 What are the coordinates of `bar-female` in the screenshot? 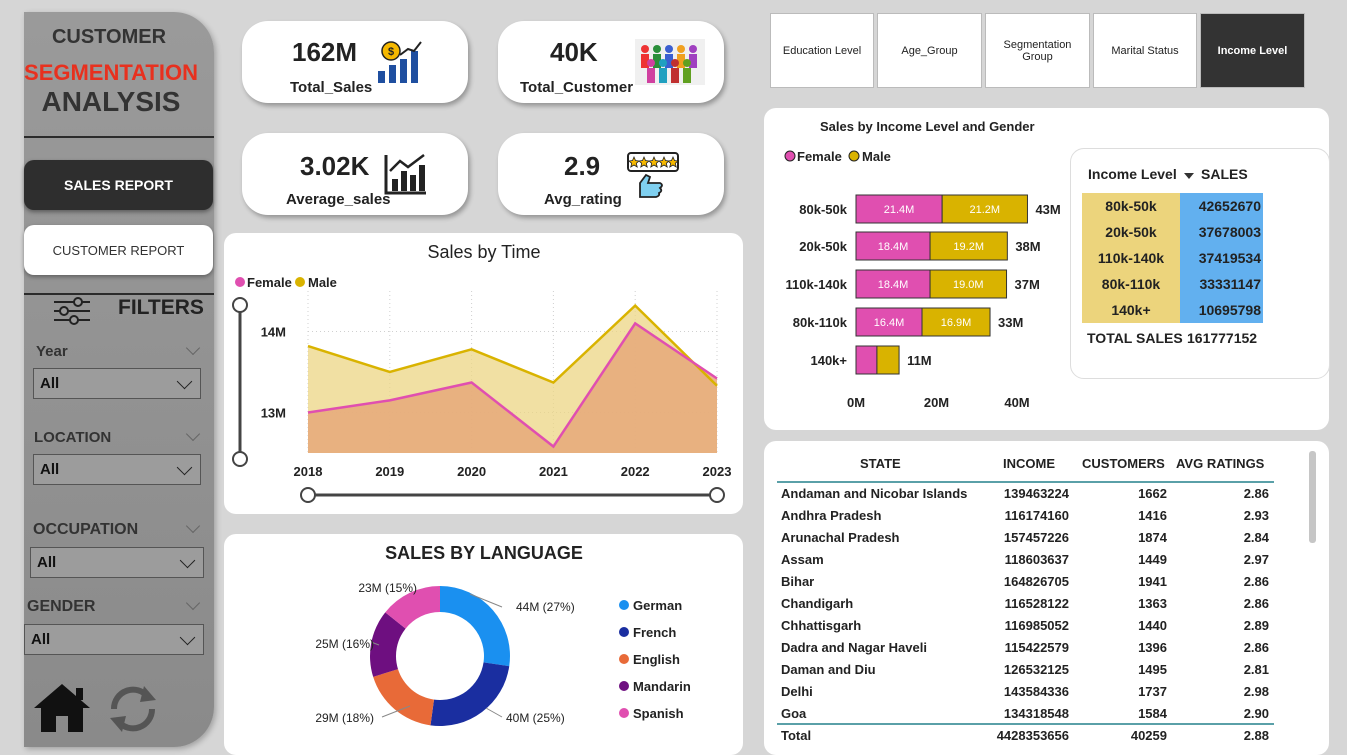 It's located at (866, 360).